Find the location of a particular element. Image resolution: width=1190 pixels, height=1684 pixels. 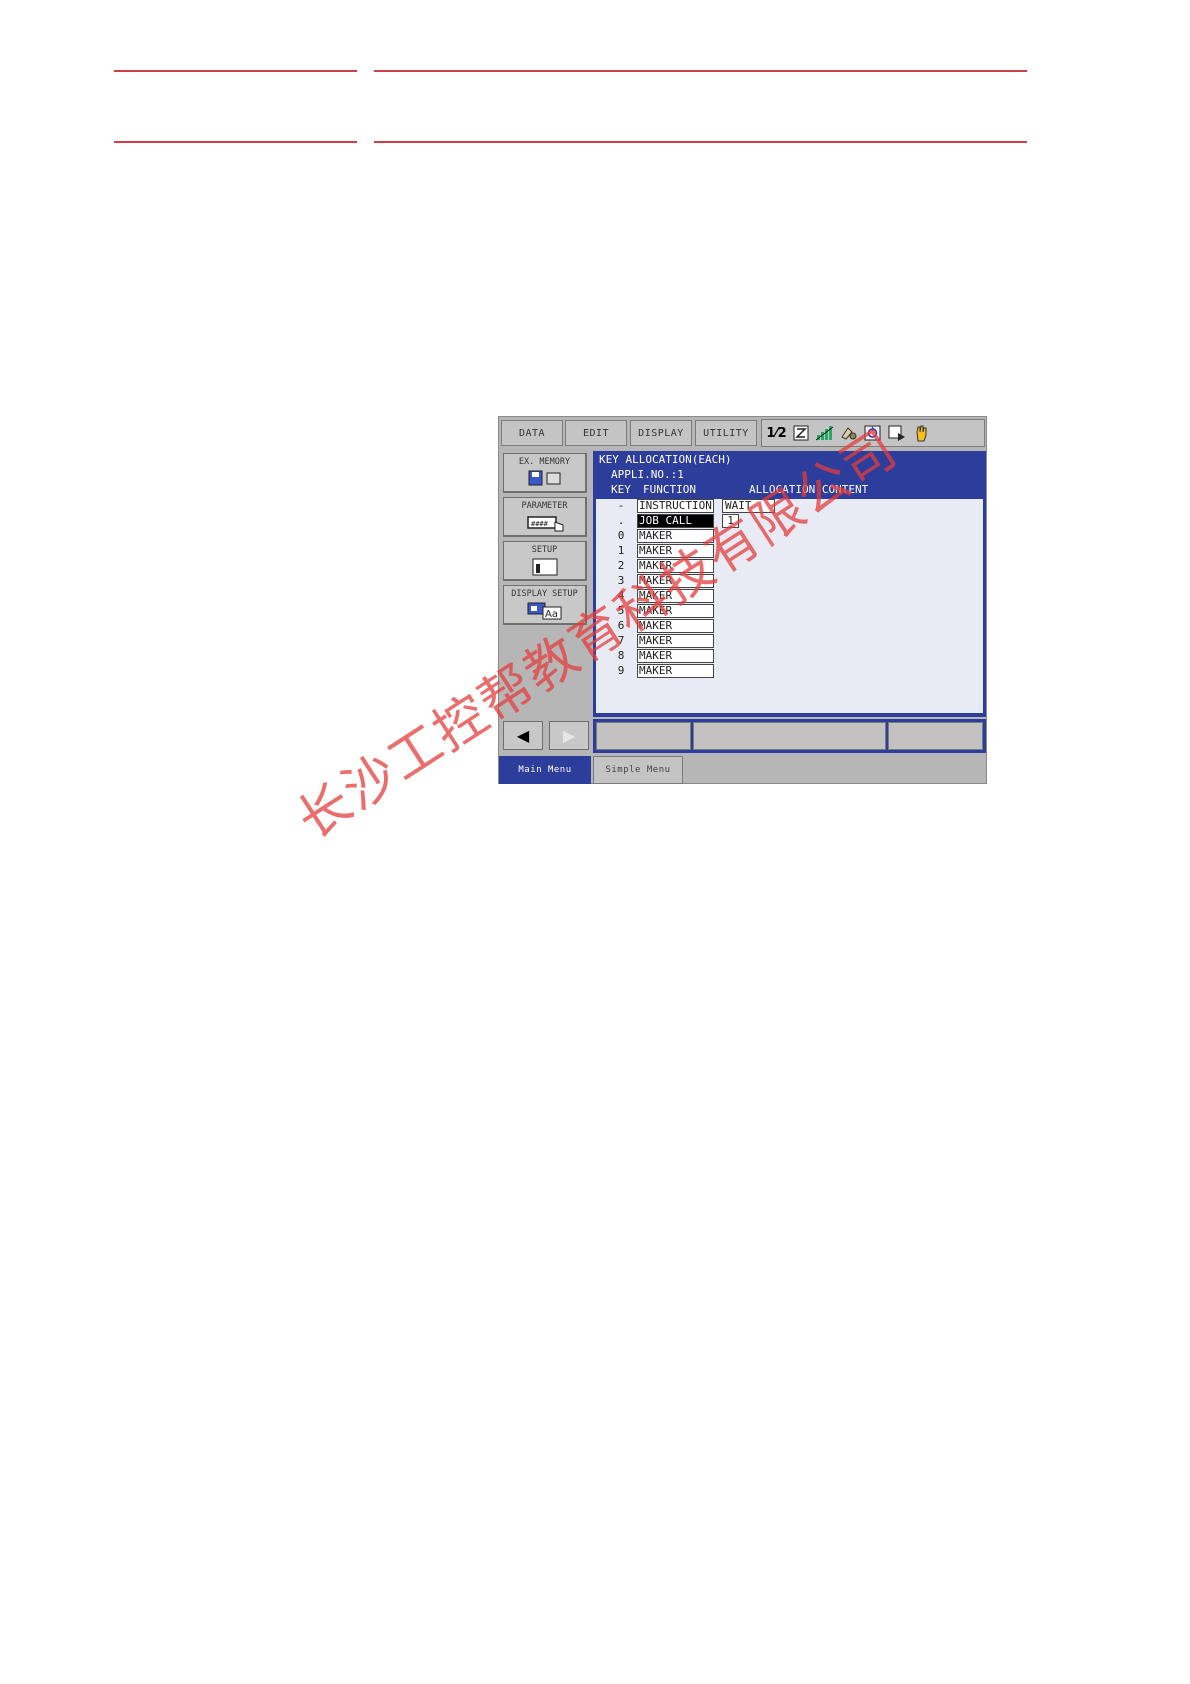

key-label: 9 is located at coordinates (621, 670).